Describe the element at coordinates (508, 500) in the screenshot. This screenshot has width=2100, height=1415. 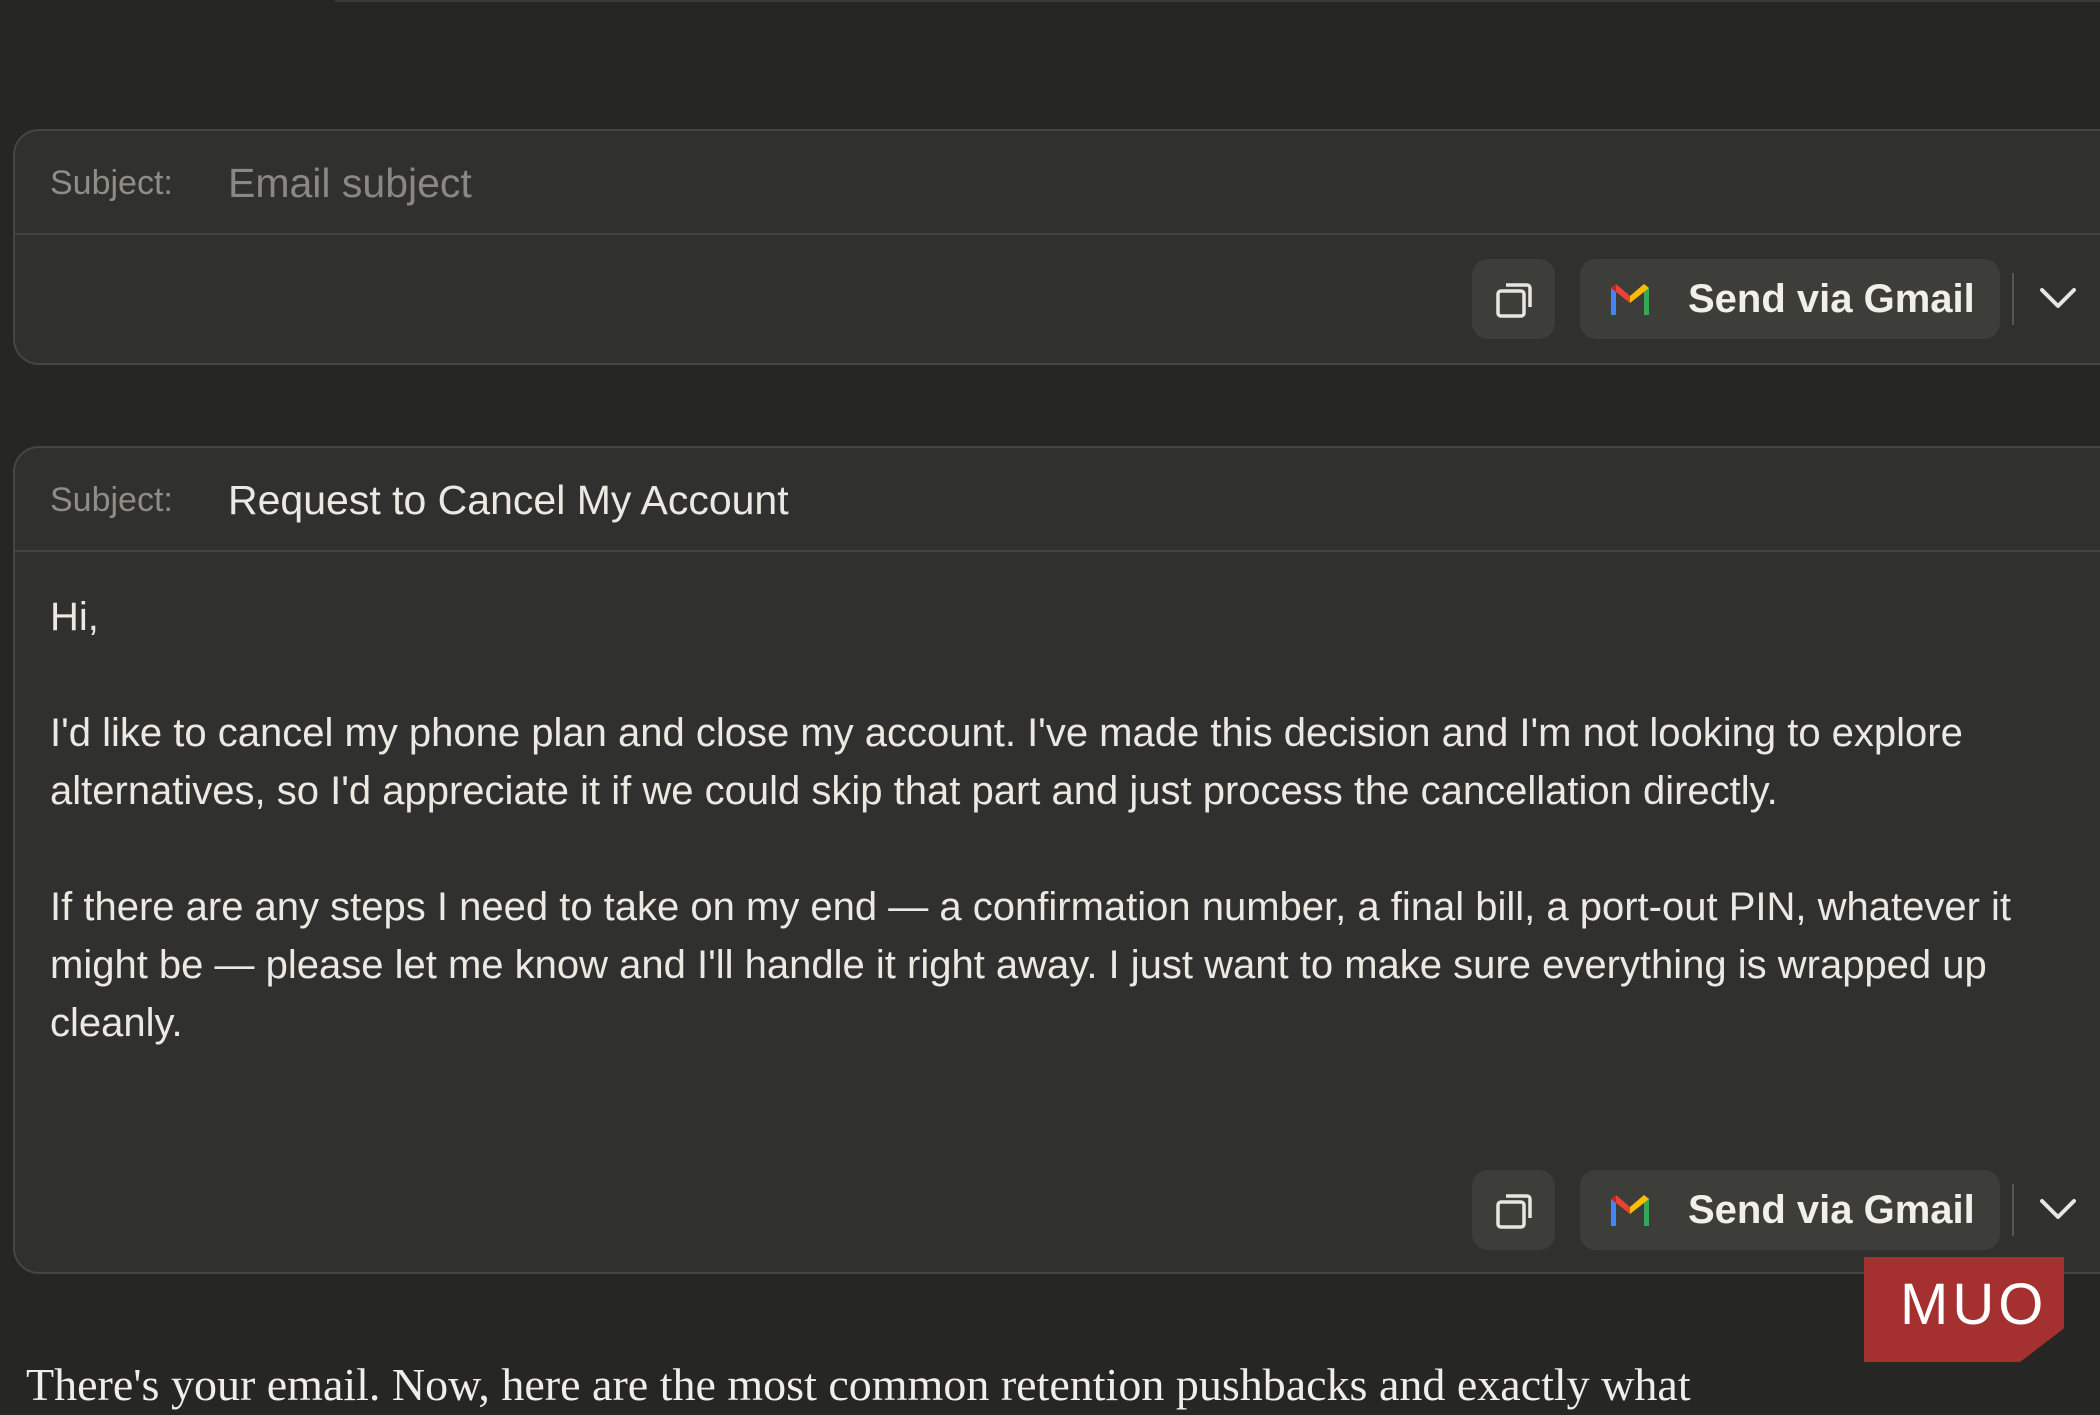
I see `subject-value: Request to Cancel My Account` at that location.